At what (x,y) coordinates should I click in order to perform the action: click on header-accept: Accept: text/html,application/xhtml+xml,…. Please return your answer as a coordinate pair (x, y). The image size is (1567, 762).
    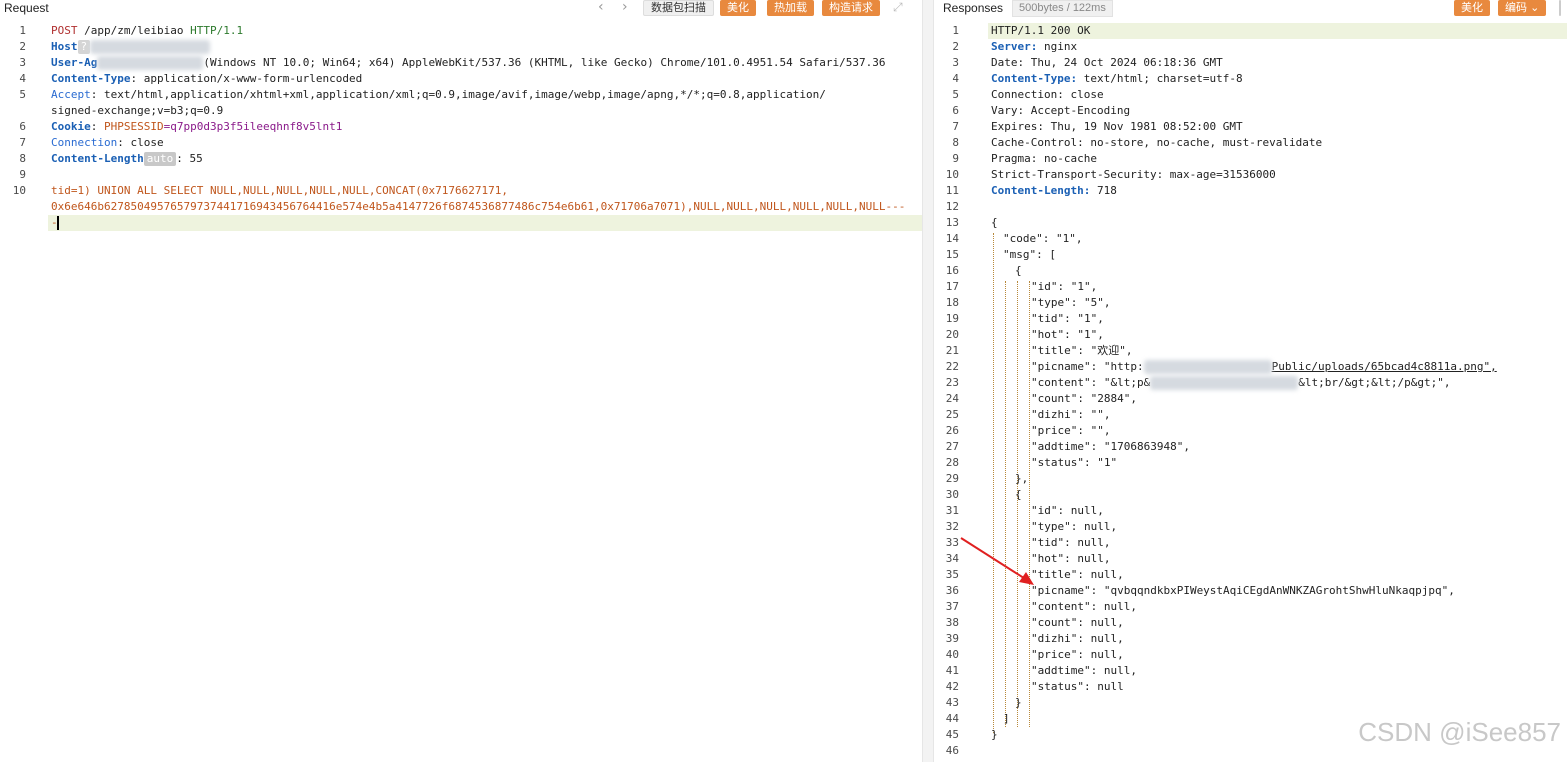
    Looking at the image, I should click on (438, 95).